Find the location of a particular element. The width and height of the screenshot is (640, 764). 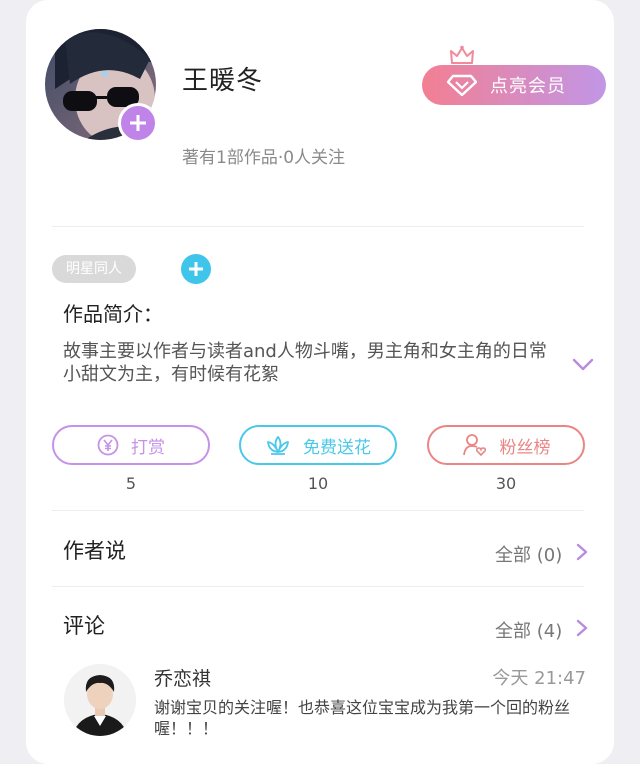

fan-count: 30 is located at coordinates (506, 483).